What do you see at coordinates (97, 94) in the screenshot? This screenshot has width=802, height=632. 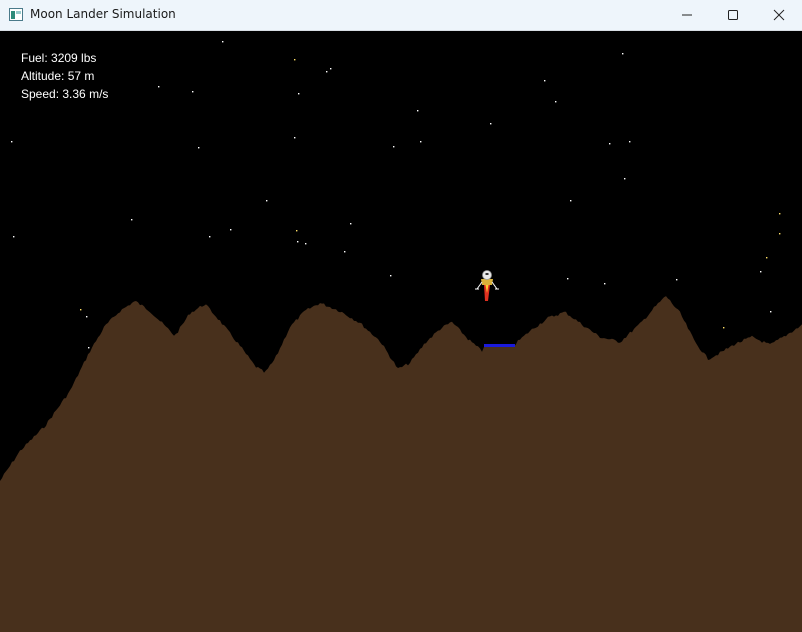 I see `speed-unit: m/s` at bounding box center [97, 94].